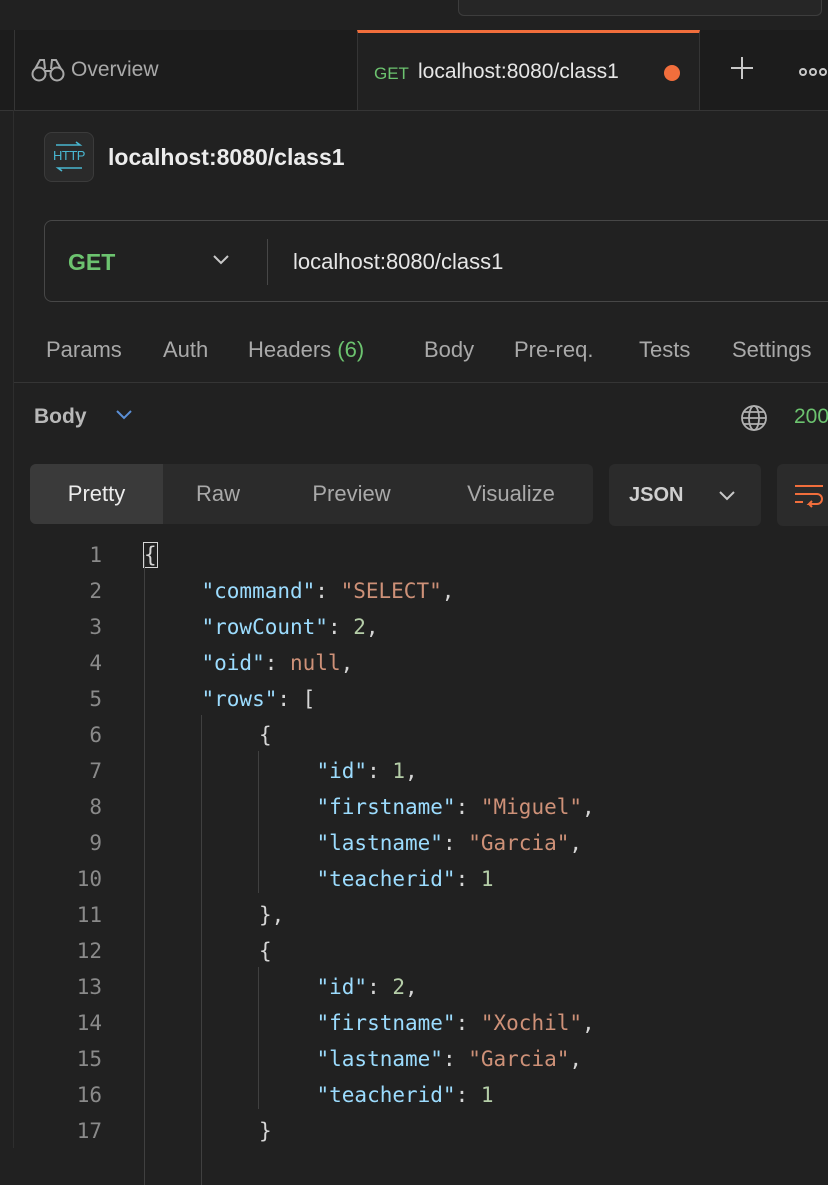 This screenshot has width=828, height=1185. What do you see at coordinates (267, 262) in the screenshot?
I see `url-divider` at bounding box center [267, 262].